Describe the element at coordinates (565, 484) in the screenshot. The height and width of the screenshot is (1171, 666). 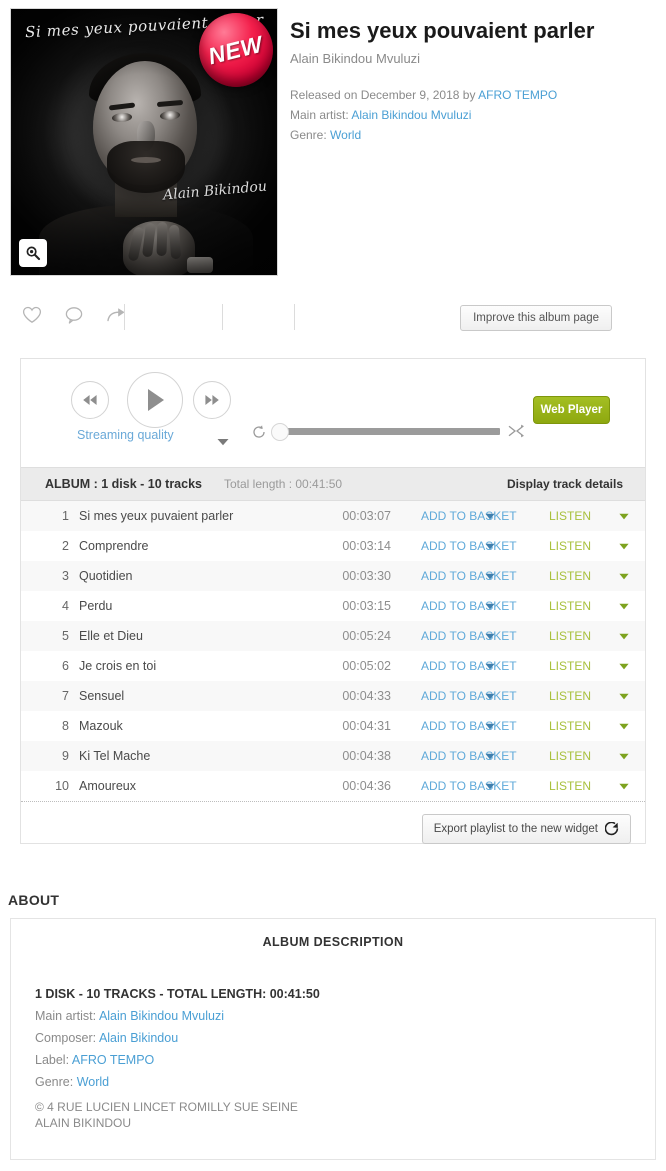
I see `display-track-details-button: Display track details` at that location.